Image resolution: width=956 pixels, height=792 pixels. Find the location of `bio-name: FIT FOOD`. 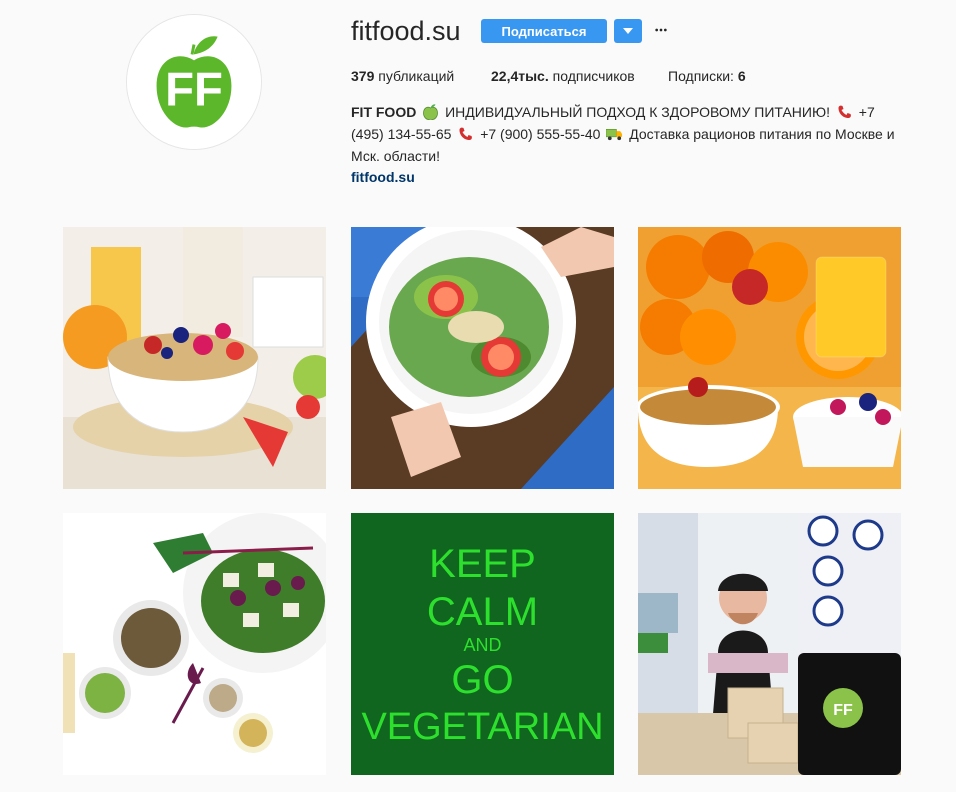

bio-name: FIT FOOD is located at coordinates (384, 112).